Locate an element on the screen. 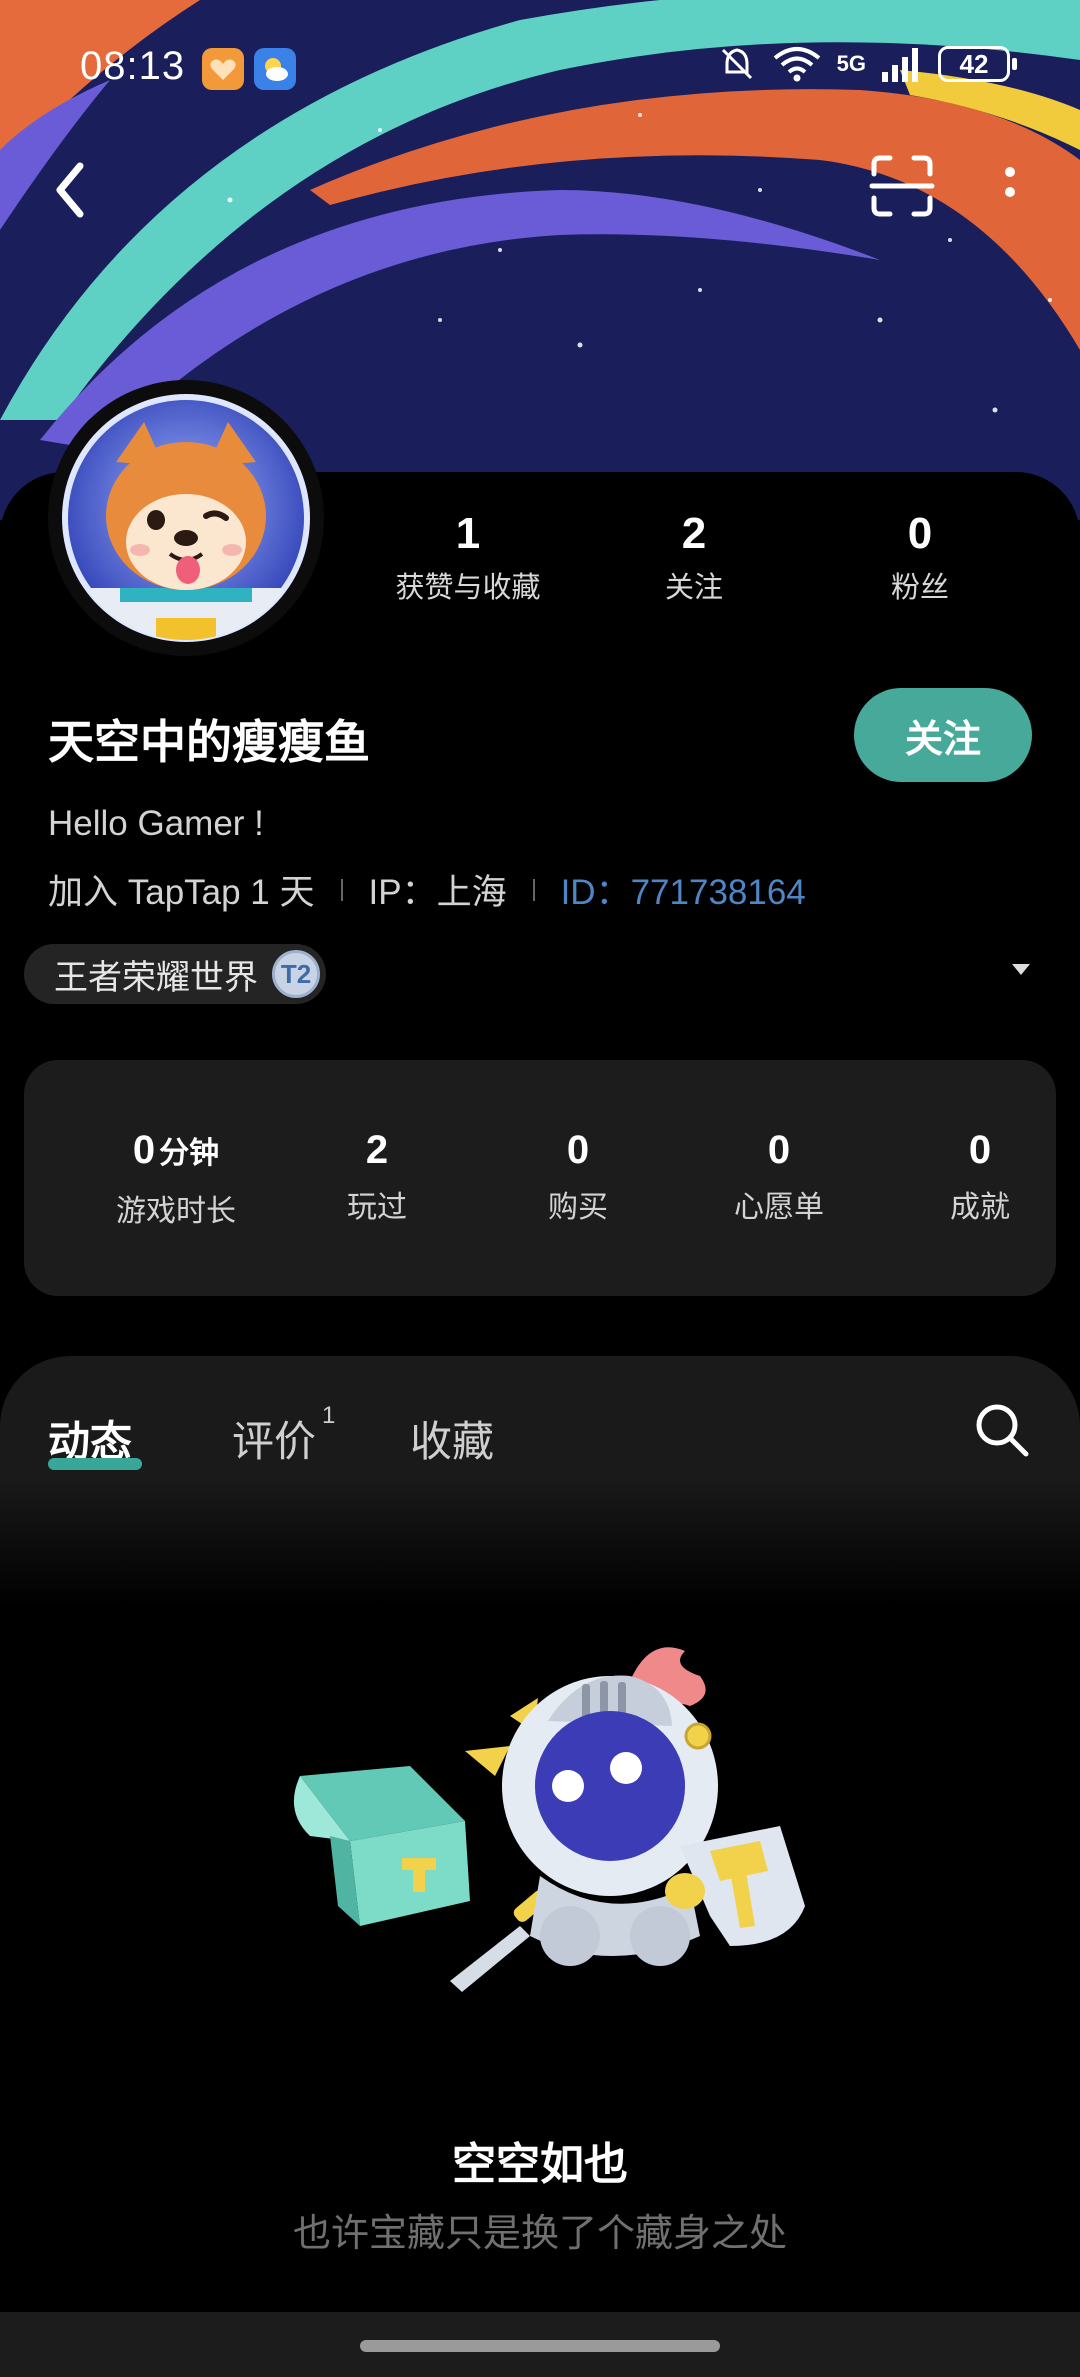  username: 天空中的瘦瘦鱼 is located at coordinates (209, 742).